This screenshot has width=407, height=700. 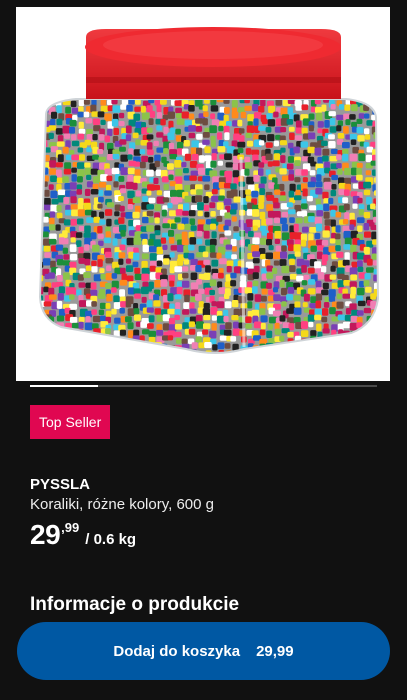 I want to click on top-seller-badge: Top Seller, so click(x=70, y=422).